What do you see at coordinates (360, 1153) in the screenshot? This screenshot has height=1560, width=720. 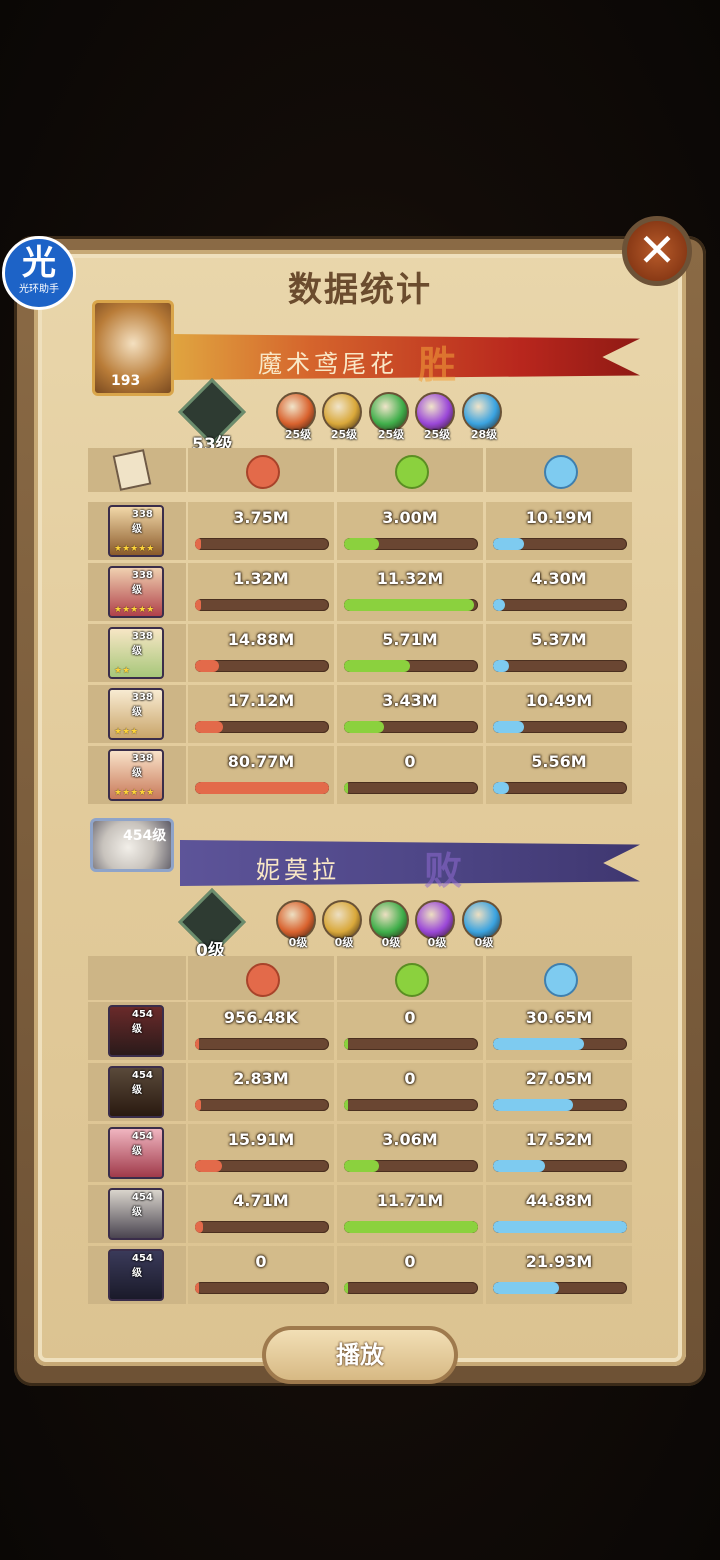 I see `table-row: 454级 15.91M 3.06M 17.52M` at bounding box center [360, 1153].